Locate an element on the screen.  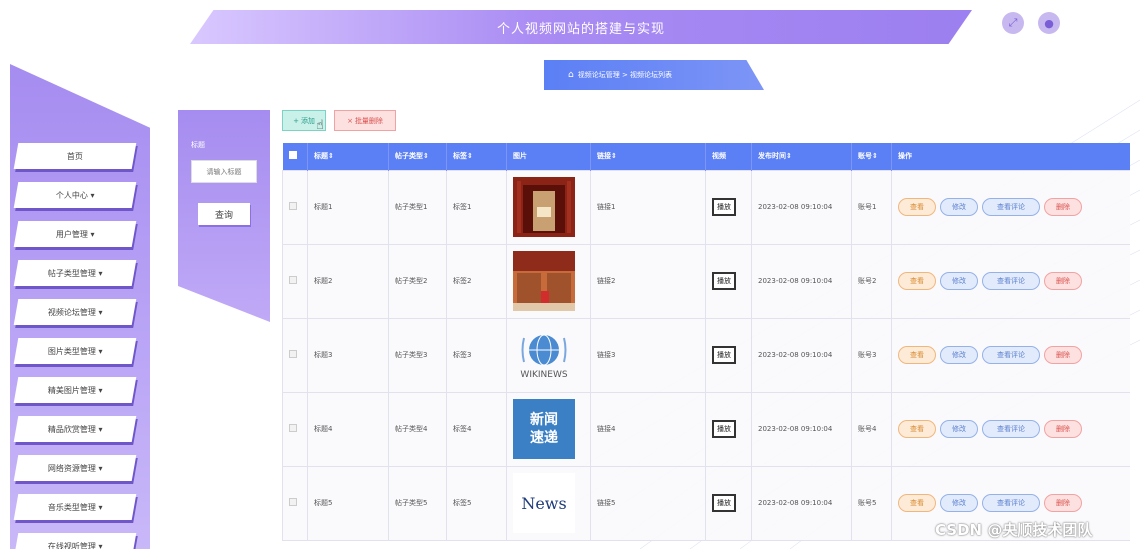
post-image: 新闻速递 is located at coordinates (544, 429).